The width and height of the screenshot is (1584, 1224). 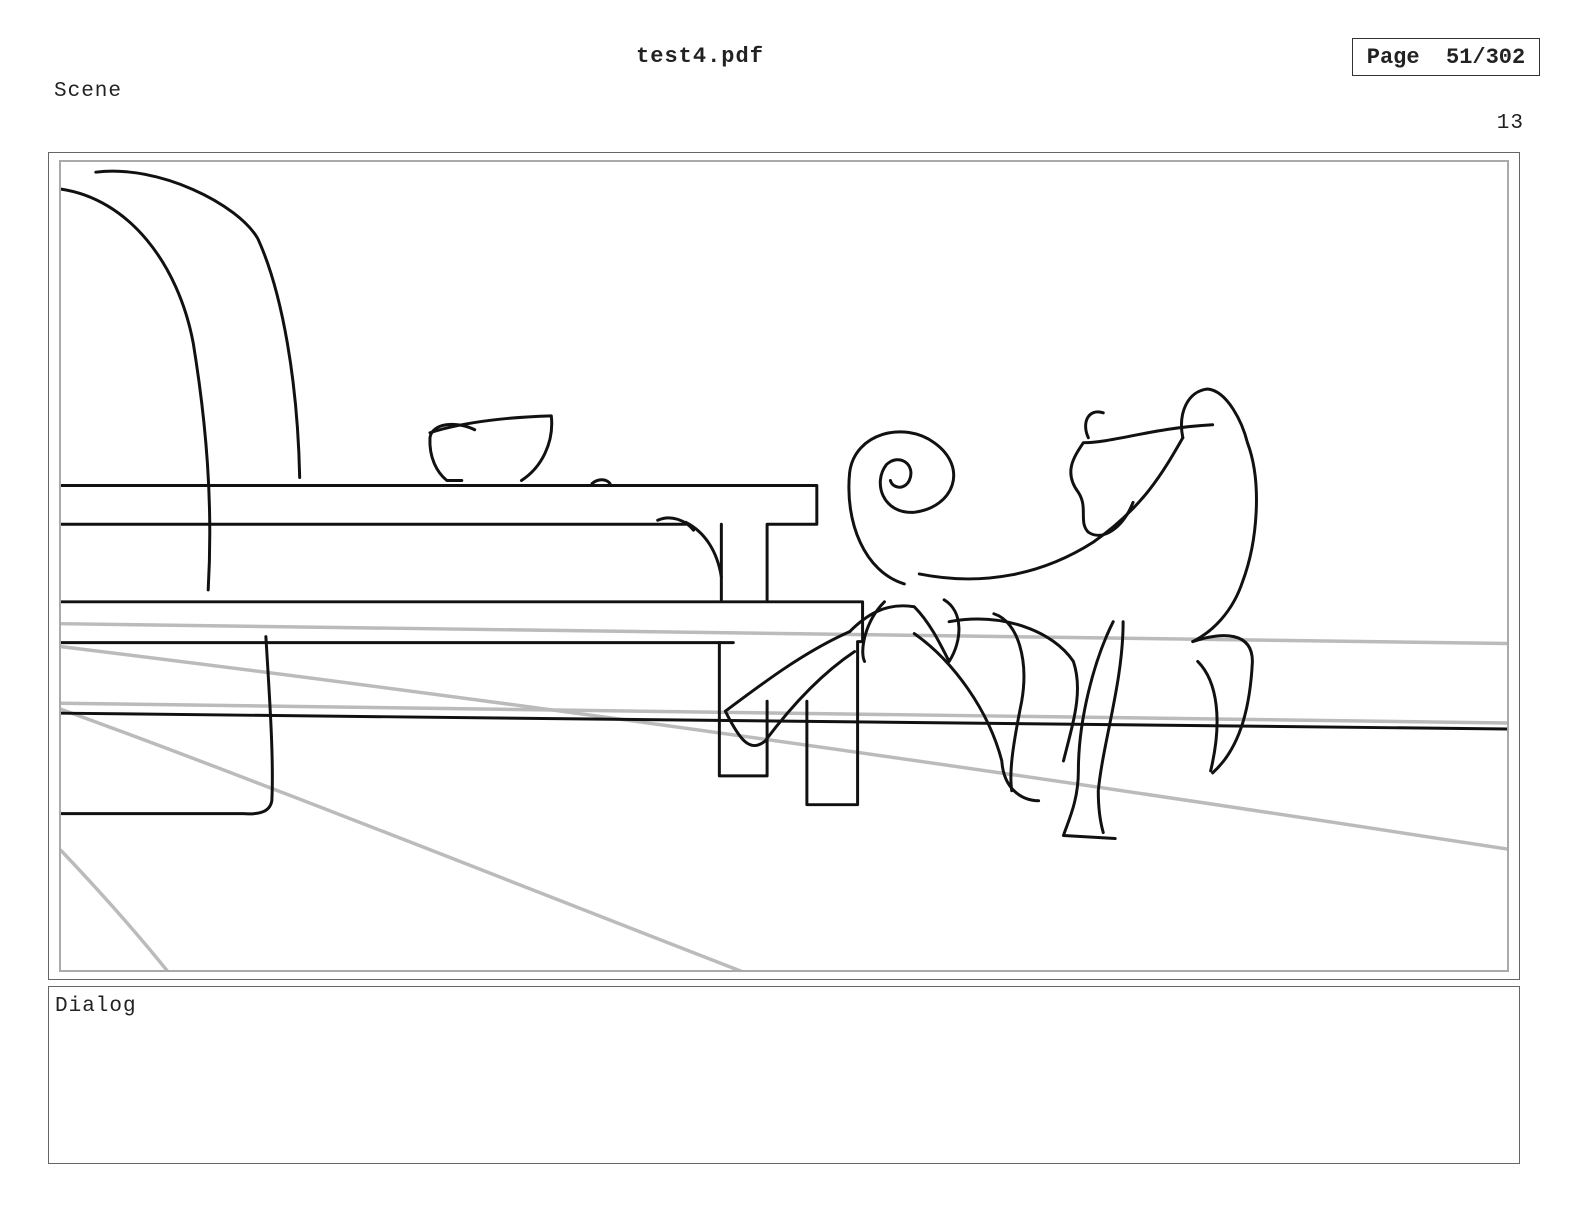 What do you see at coordinates (1510, 123) in the screenshot?
I see `panel-number: 13` at bounding box center [1510, 123].